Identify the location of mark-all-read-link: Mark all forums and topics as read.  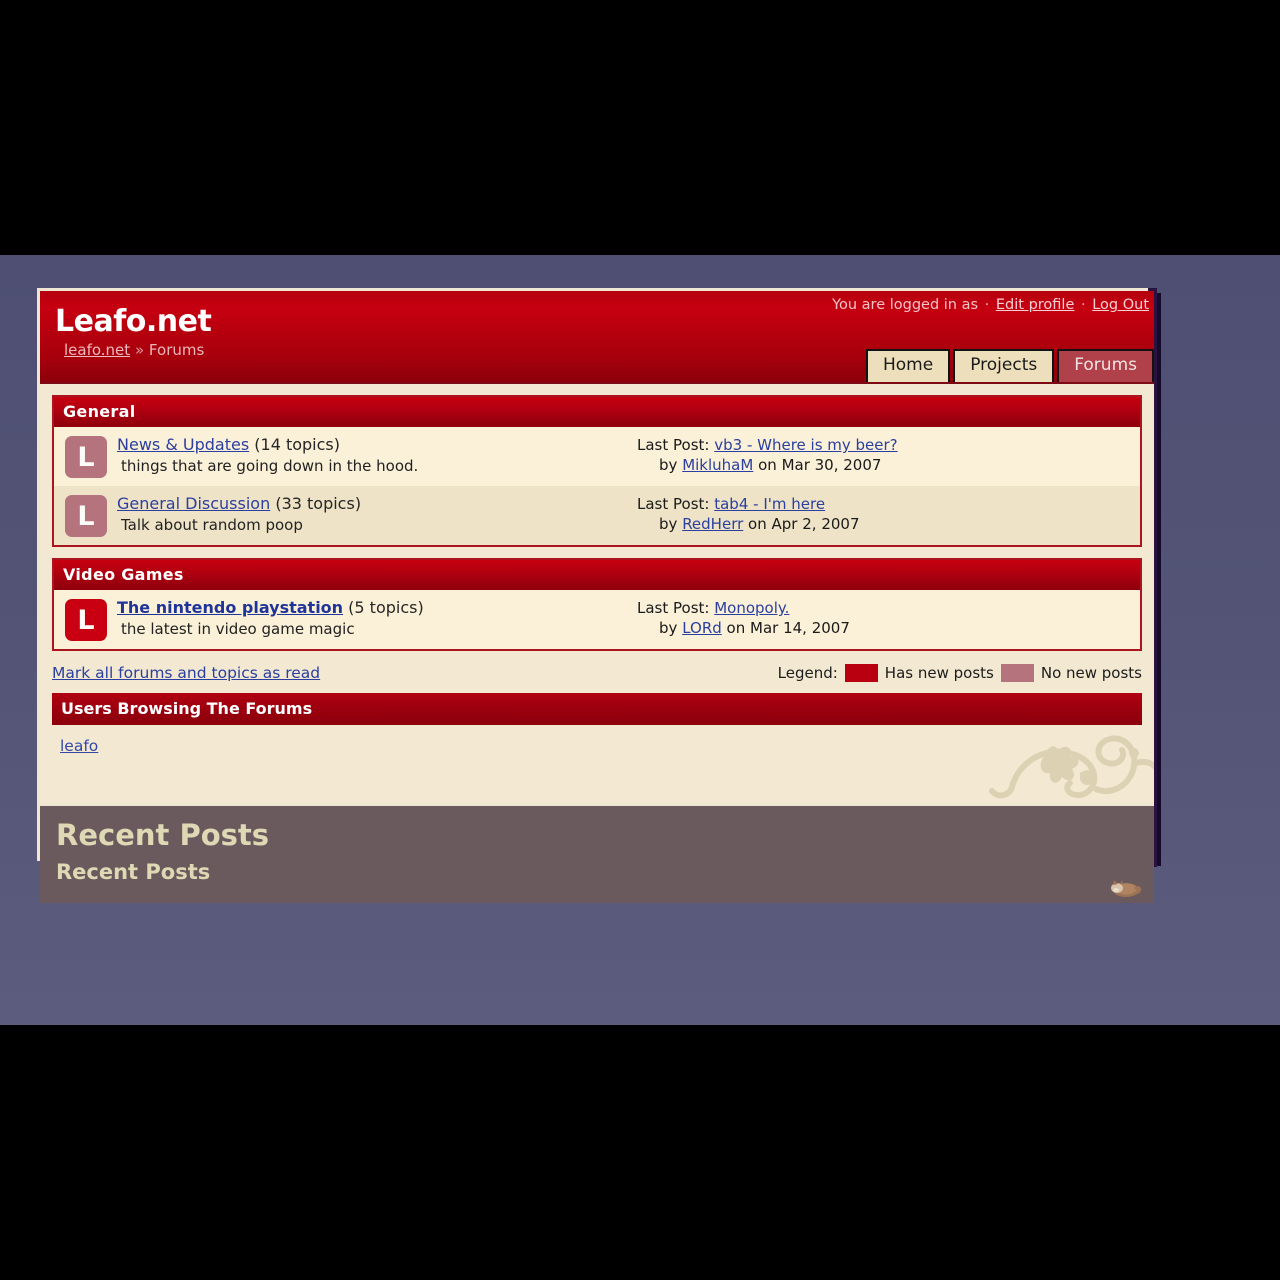
(186, 673).